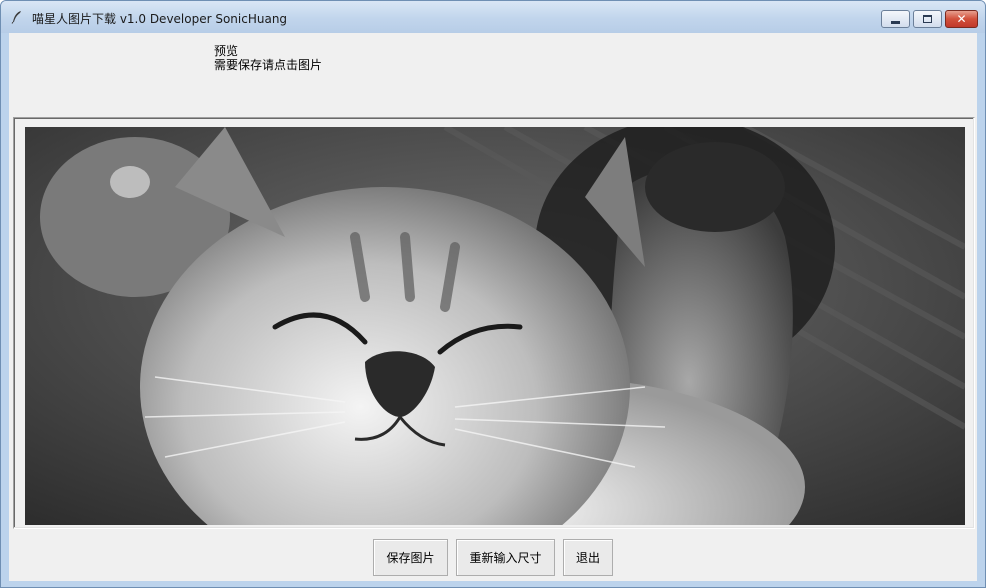  What do you see at coordinates (895, 19) in the screenshot?
I see `minimize-button` at bounding box center [895, 19].